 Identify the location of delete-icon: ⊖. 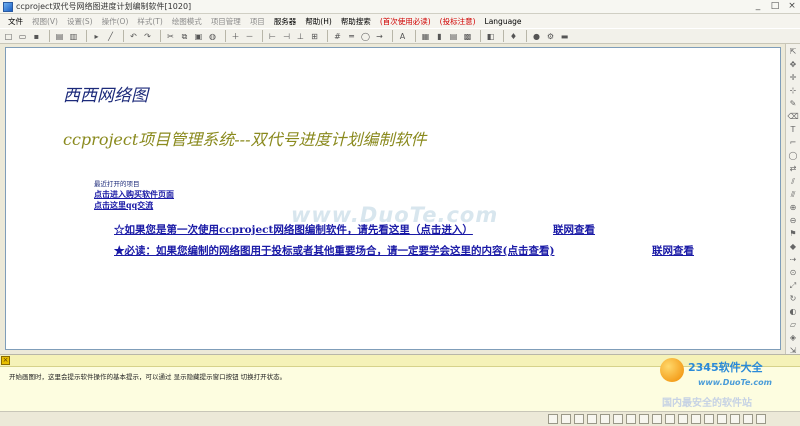
(793, 220).